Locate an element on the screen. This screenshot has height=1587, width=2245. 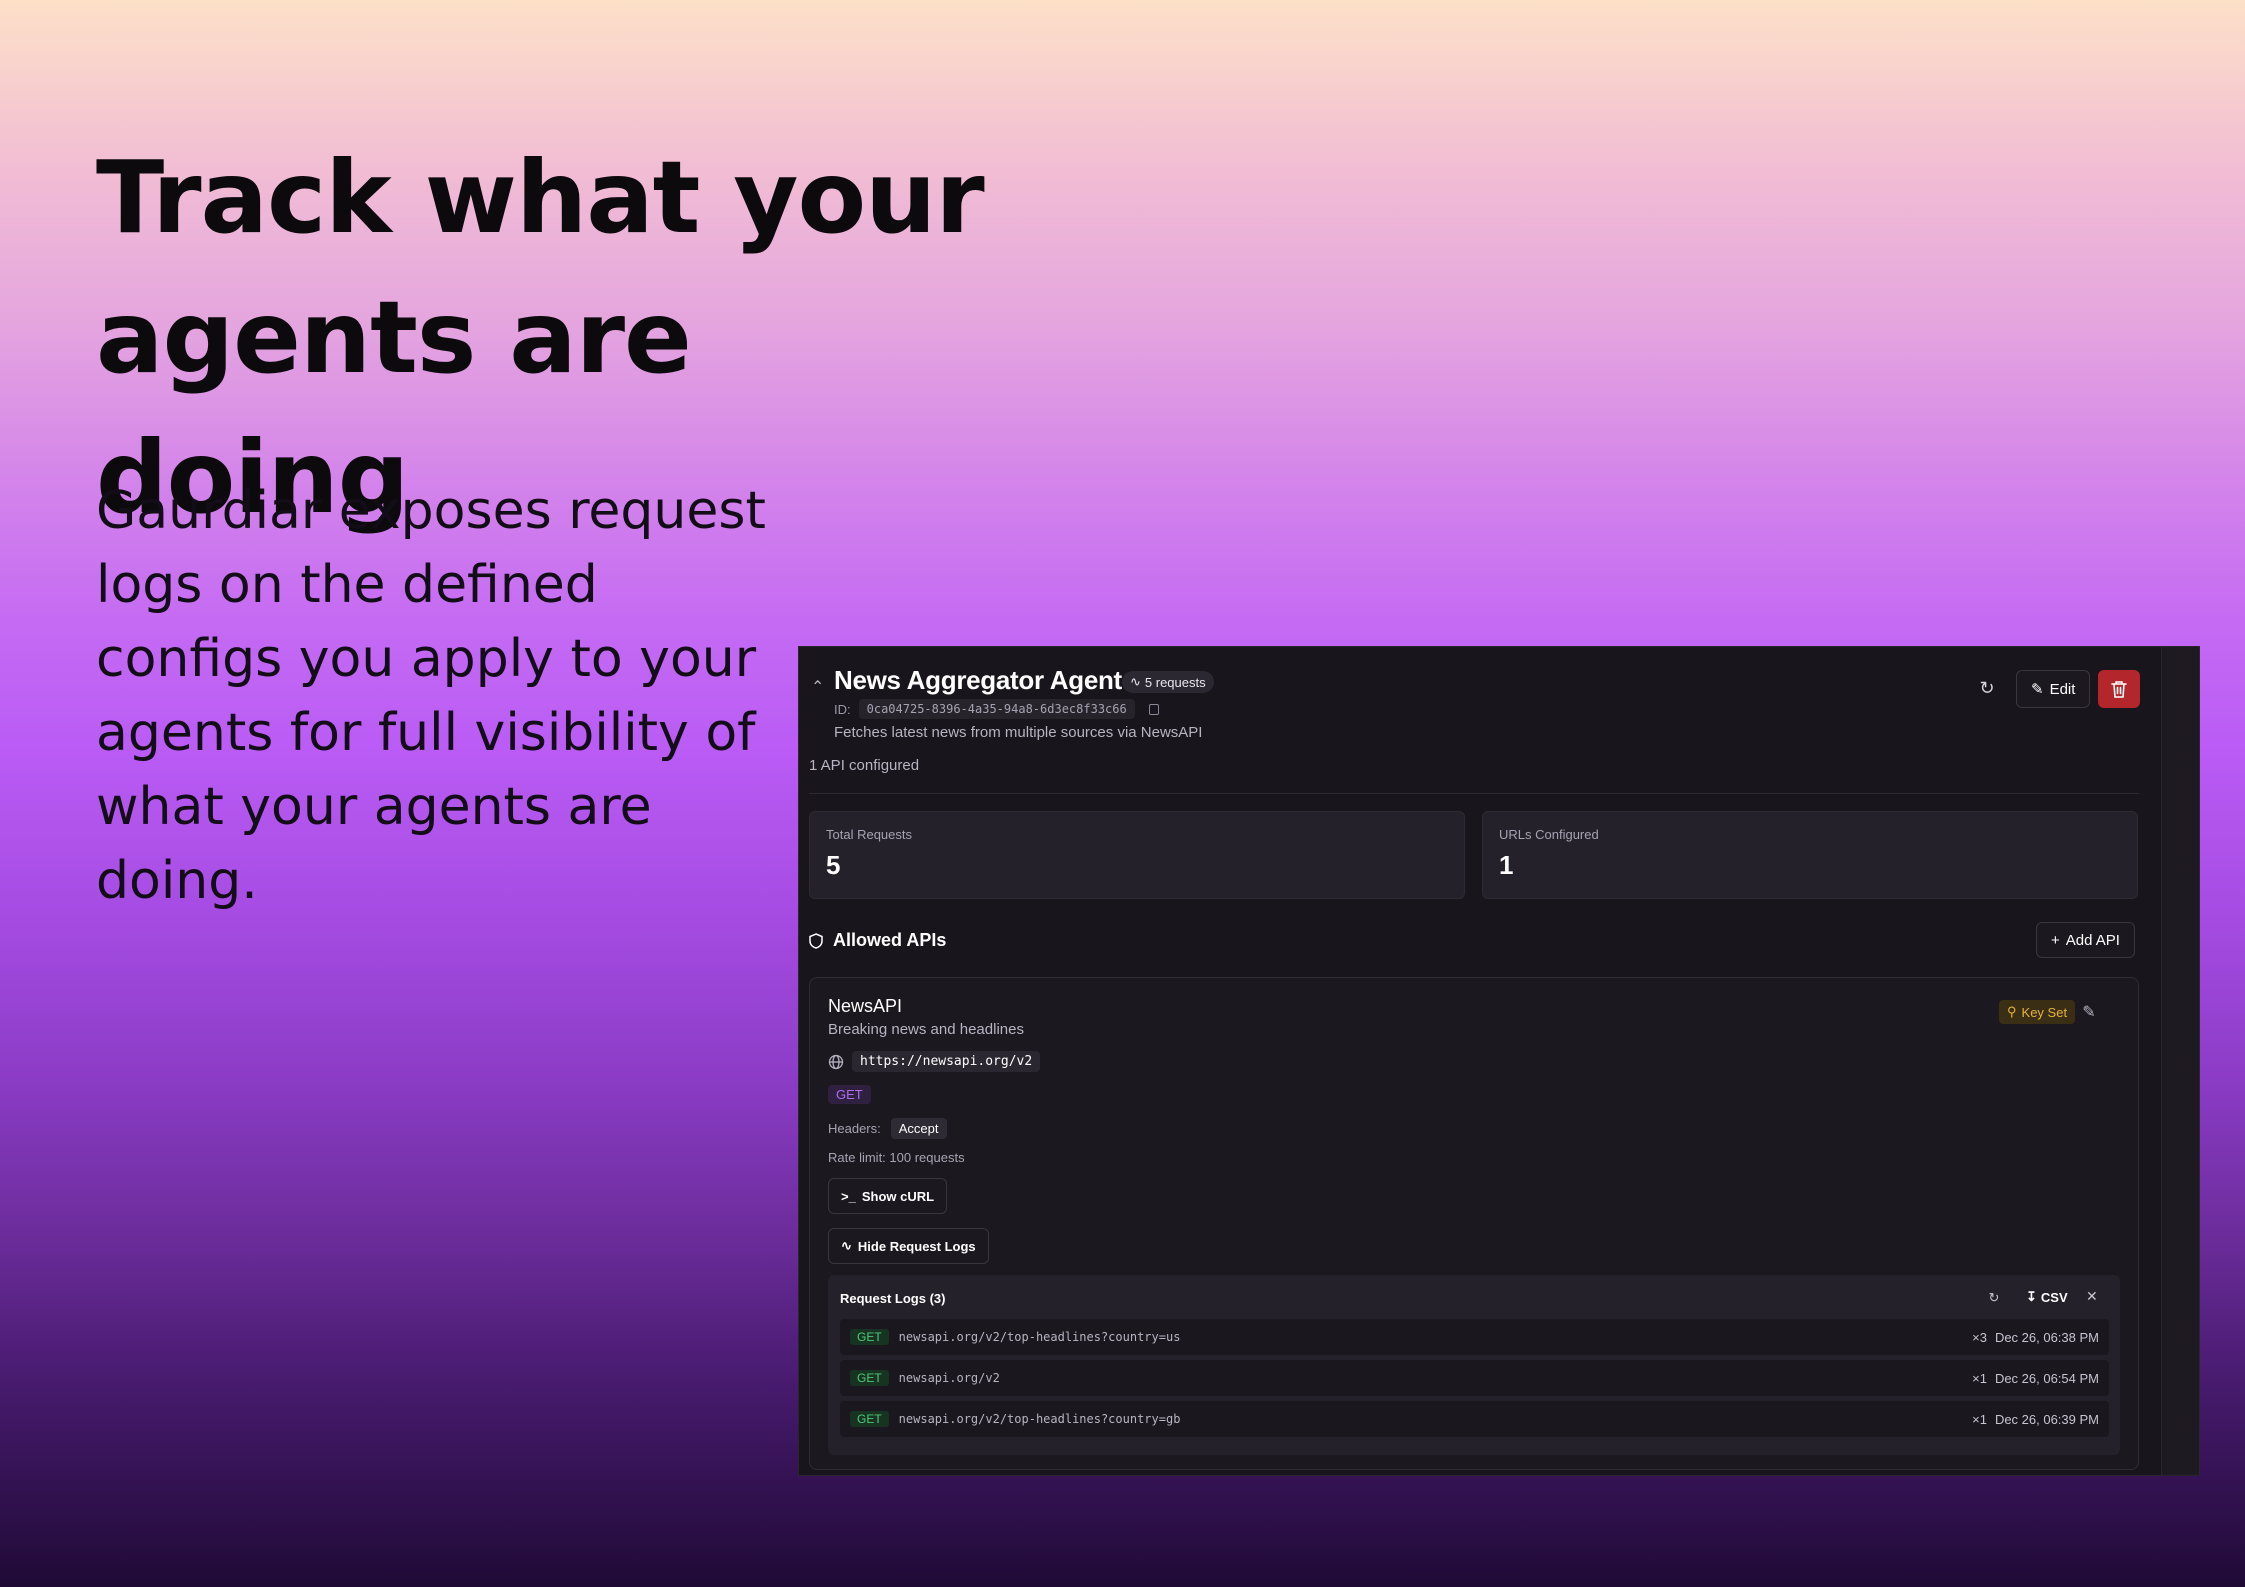
log-url: newsapi.org/v2/top-headlines?country=gb is located at coordinates (1039, 1419).